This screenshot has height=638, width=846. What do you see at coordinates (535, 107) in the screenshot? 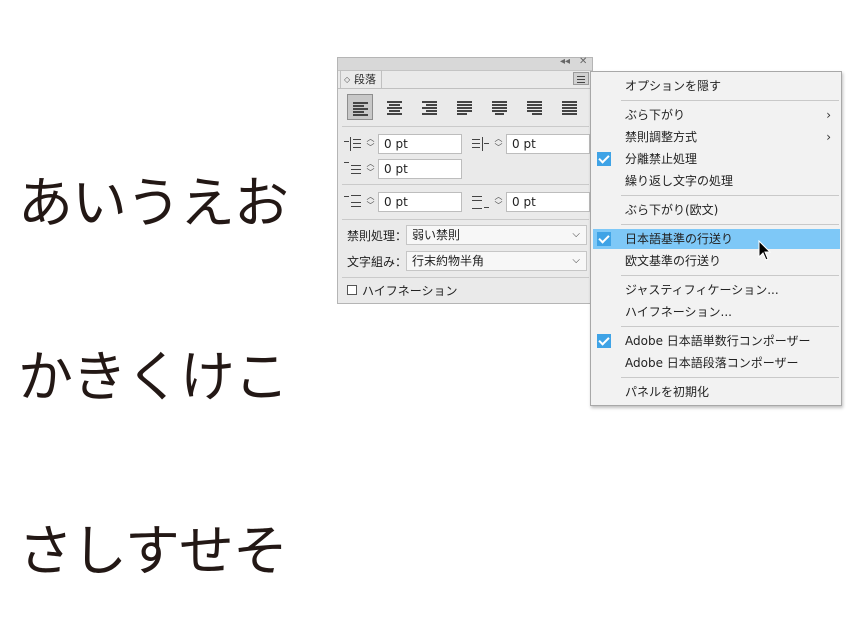
I see `justify-last-right-button` at bounding box center [535, 107].